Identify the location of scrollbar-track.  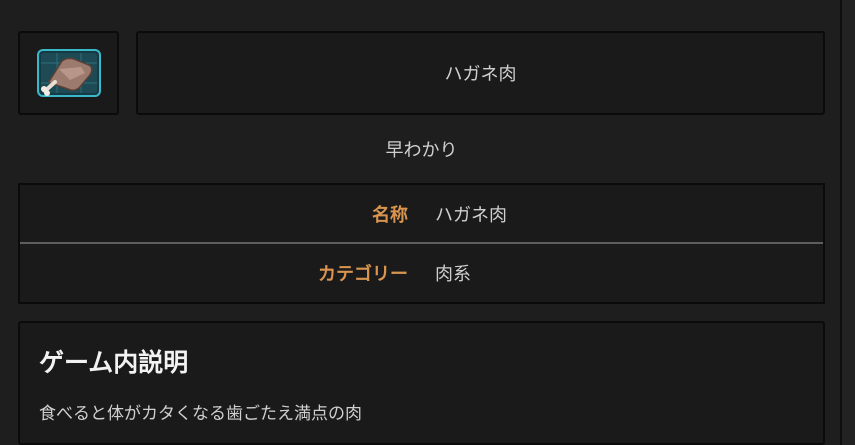
(847, 222).